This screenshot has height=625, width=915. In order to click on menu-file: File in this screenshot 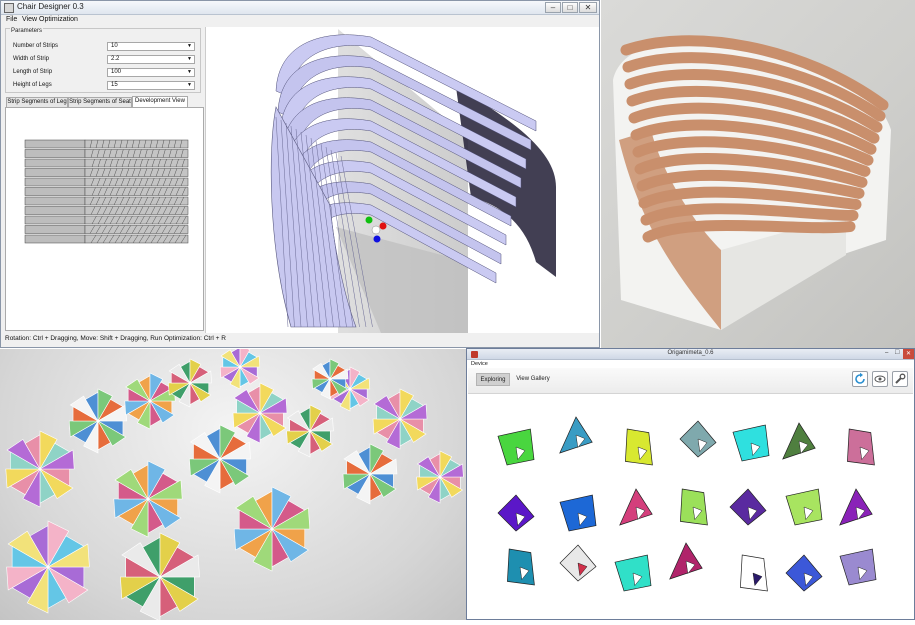, I will do `click(11, 19)`.